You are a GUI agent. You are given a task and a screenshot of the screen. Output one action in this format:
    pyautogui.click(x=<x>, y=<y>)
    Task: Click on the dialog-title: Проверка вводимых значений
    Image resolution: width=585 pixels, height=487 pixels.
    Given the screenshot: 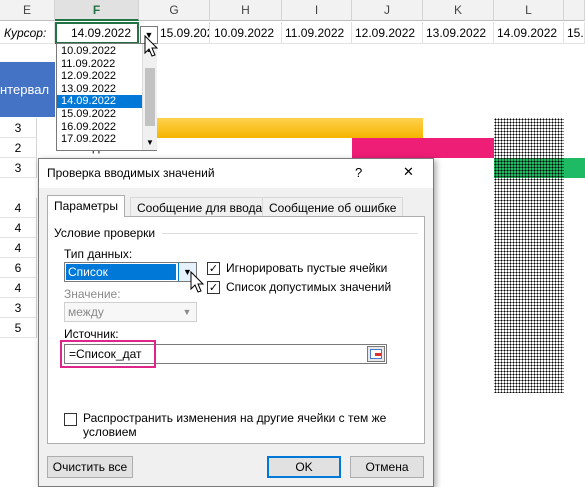 What is the action you would take?
    pyautogui.click(x=131, y=173)
    